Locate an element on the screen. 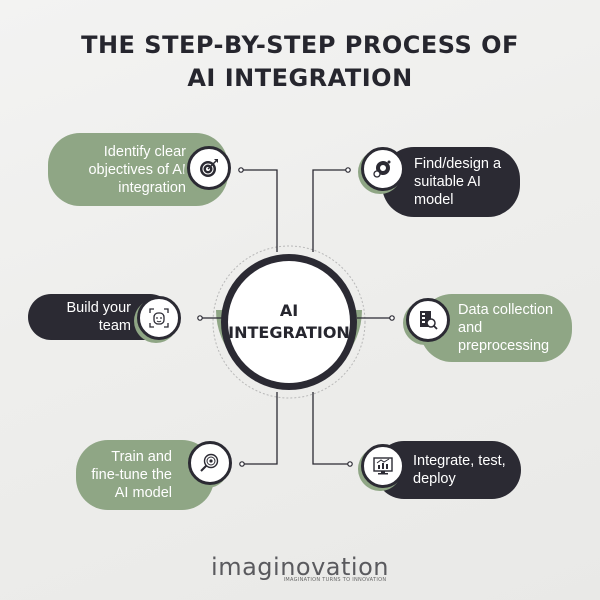 The image size is (600, 600). step-4-label: Data collection and preprocessing is located at coordinates (506, 328).